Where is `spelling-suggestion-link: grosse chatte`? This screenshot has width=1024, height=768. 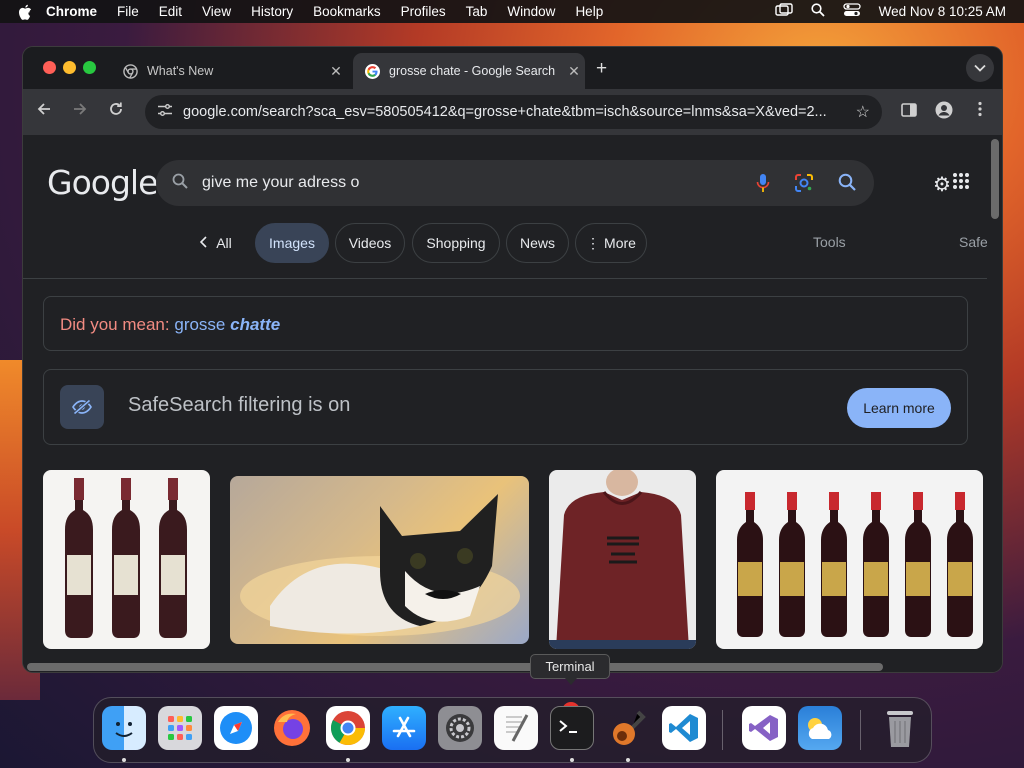 spelling-suggestion-link: grosse chatte is located at coordinates (227, 324).